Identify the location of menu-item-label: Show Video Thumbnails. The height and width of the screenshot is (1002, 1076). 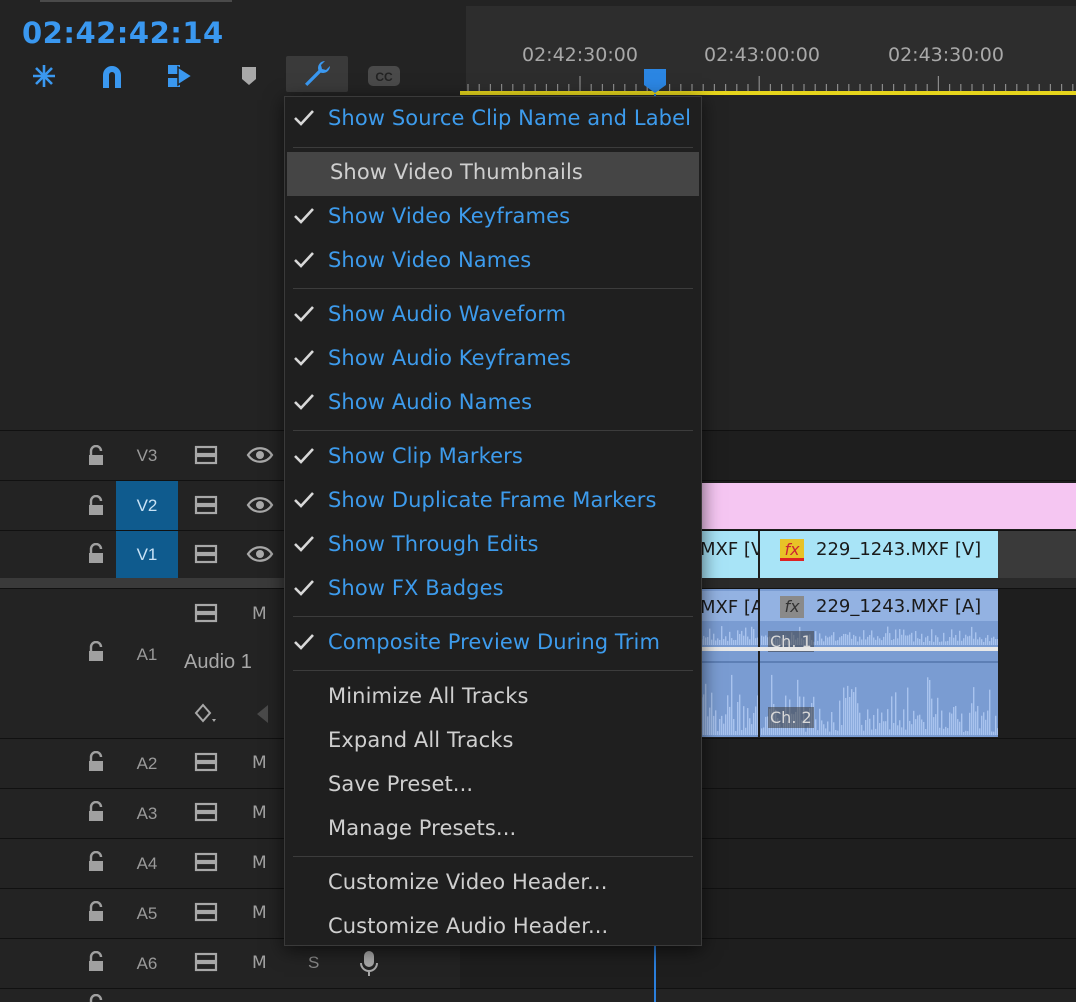
(456, 172).